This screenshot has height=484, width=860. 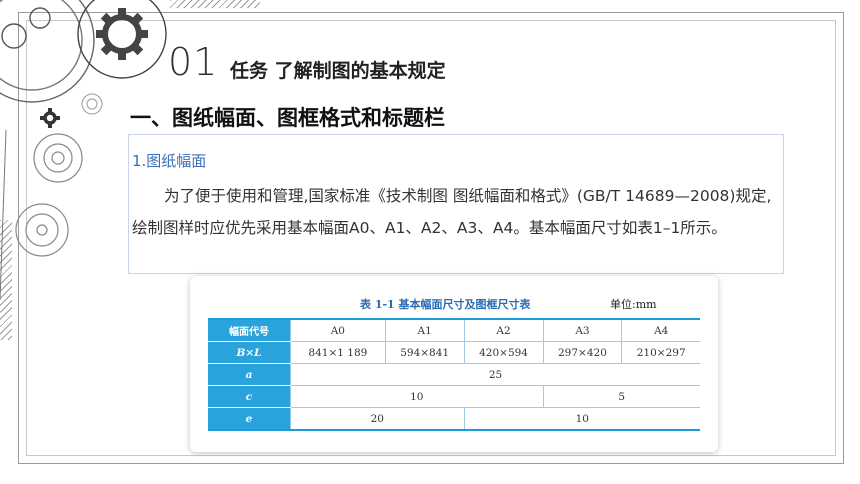 What do you see at coordinates (377, 419) in the screenshot?
I see `table-cell: 20` at bounding box center [377, 419].